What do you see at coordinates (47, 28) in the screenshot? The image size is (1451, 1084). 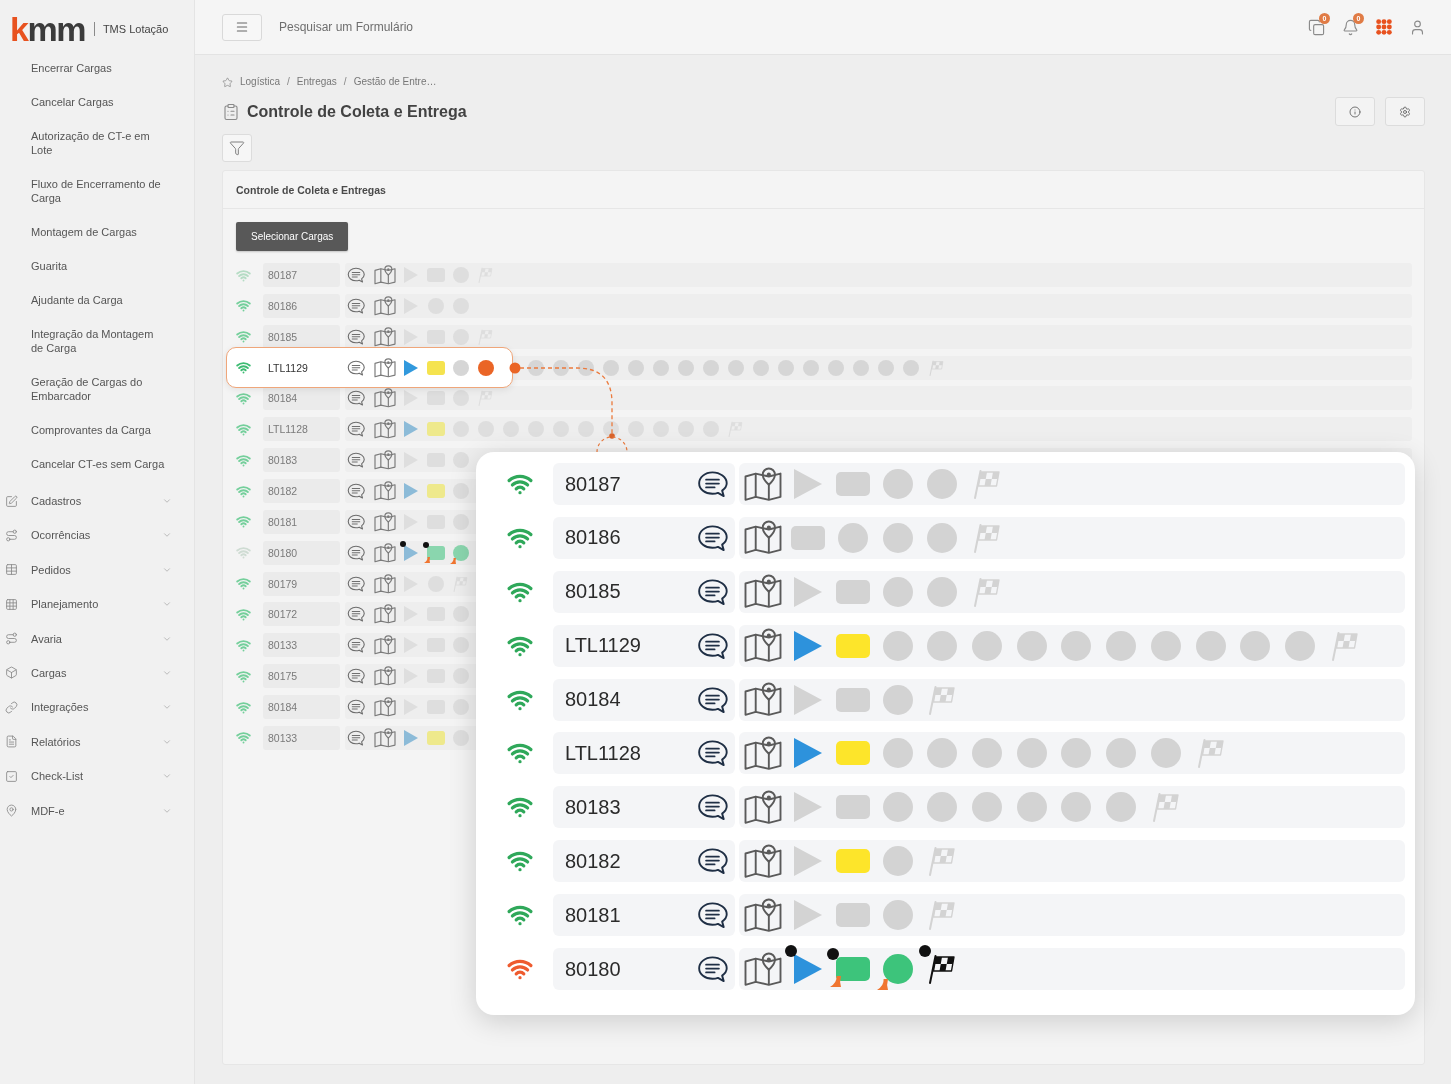 I see `logo-wordmark: kmm` at bounding box center [47, 28].